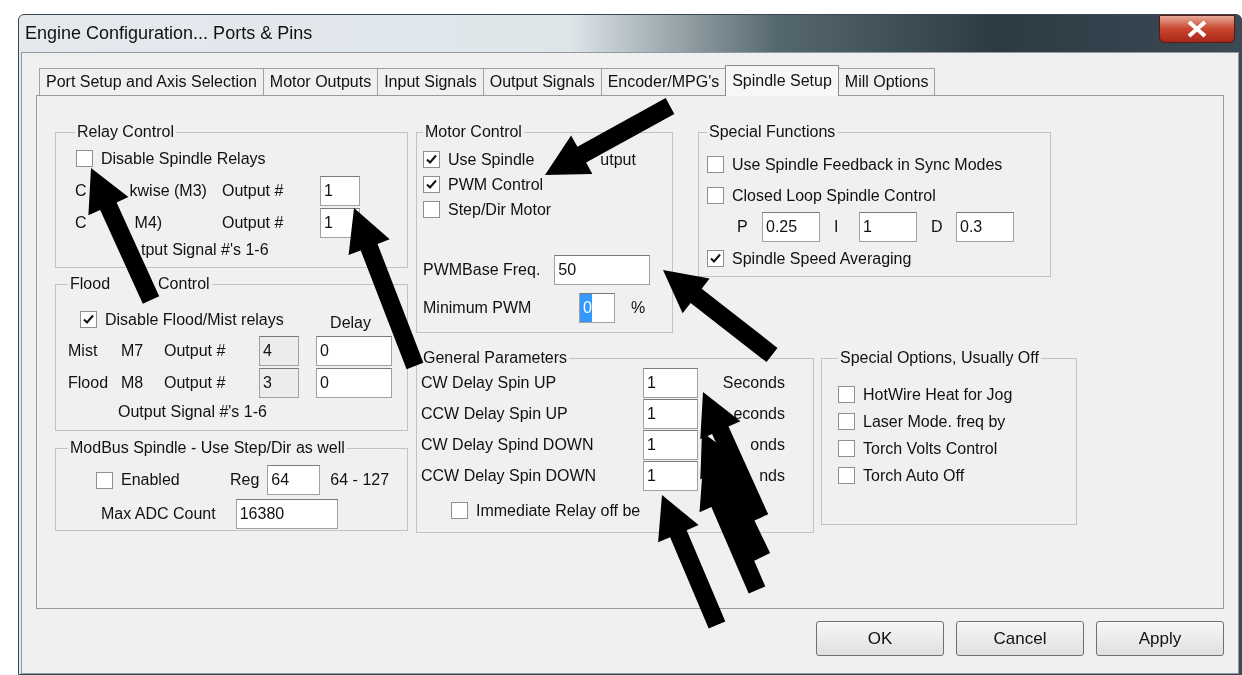 This screenshot has height=675, width=1242. What do you see at coordinates (360, 480) in the screenshot?
I see `label: 64 - 127` at bounding box center [360, 480].